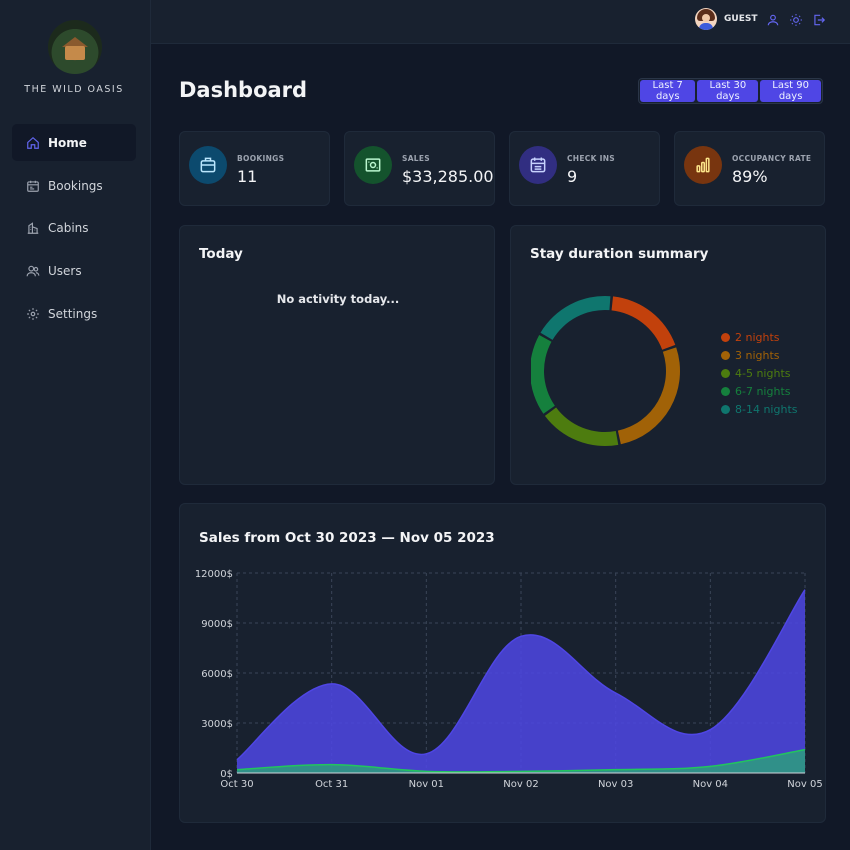  I want to click on stat-card-sales: SALES $33,285.00, so click(419, 168).